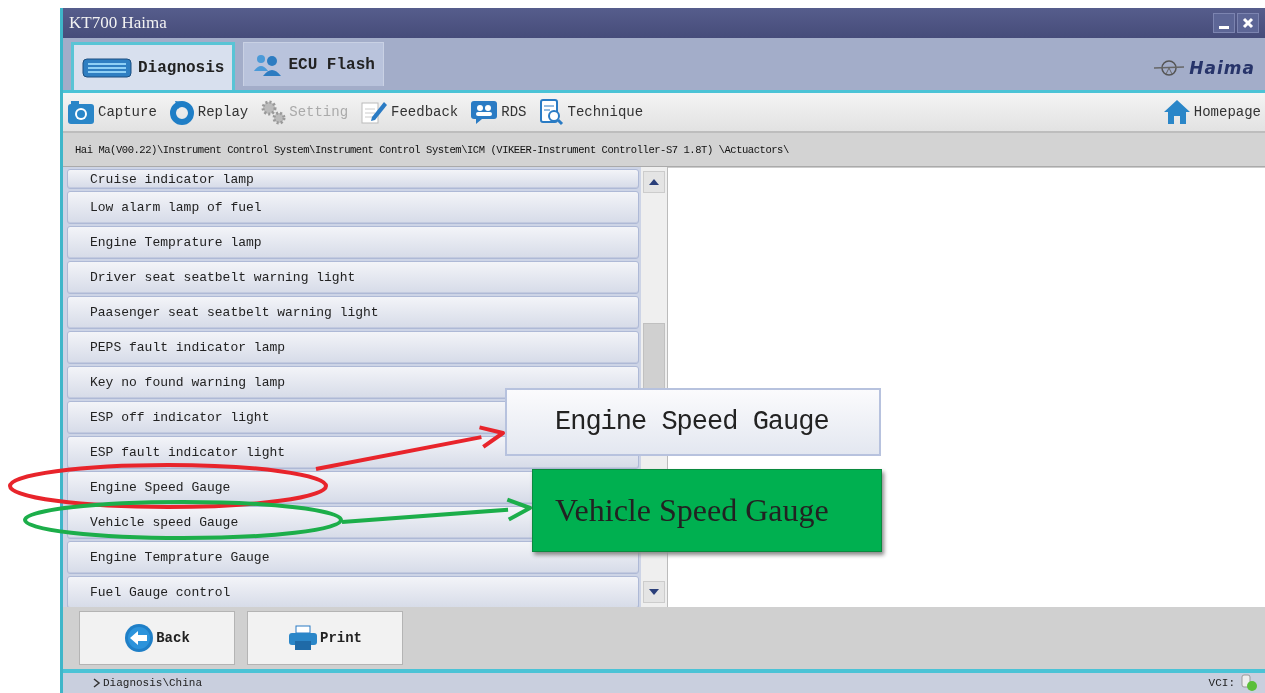  I want to click on vci-label: VCI:, so click(1221, 683).